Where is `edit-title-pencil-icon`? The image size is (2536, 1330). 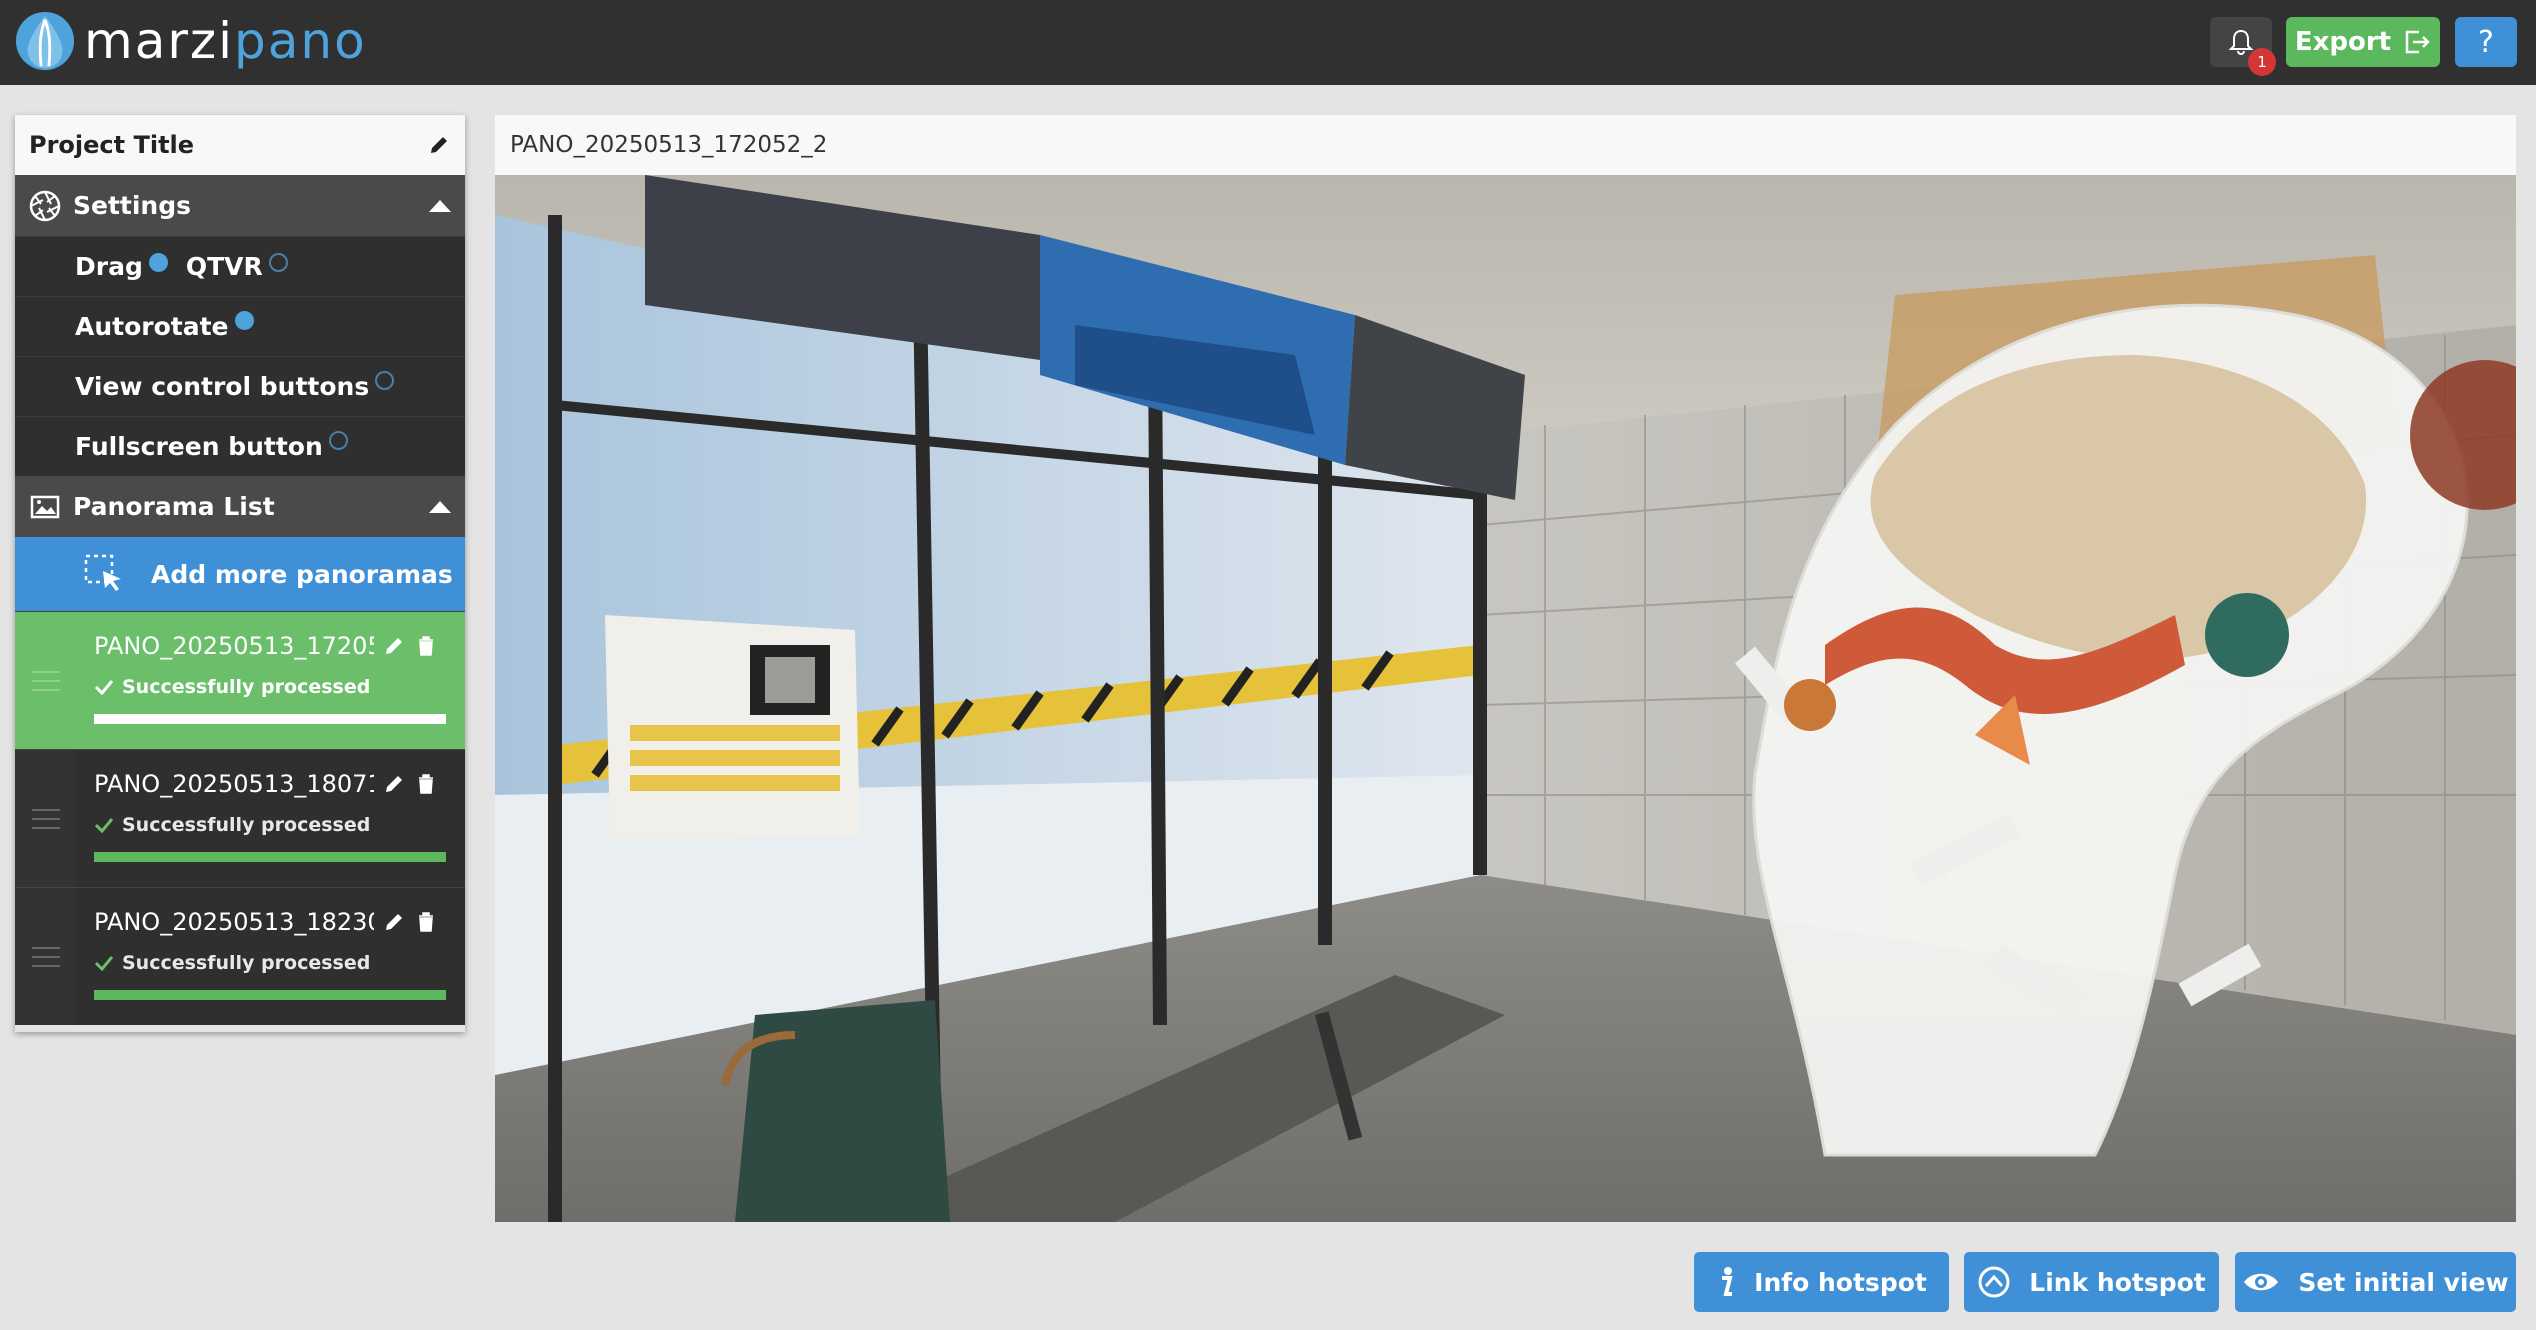
edit-title-pencil-icon is located at coordinates (439, 145).